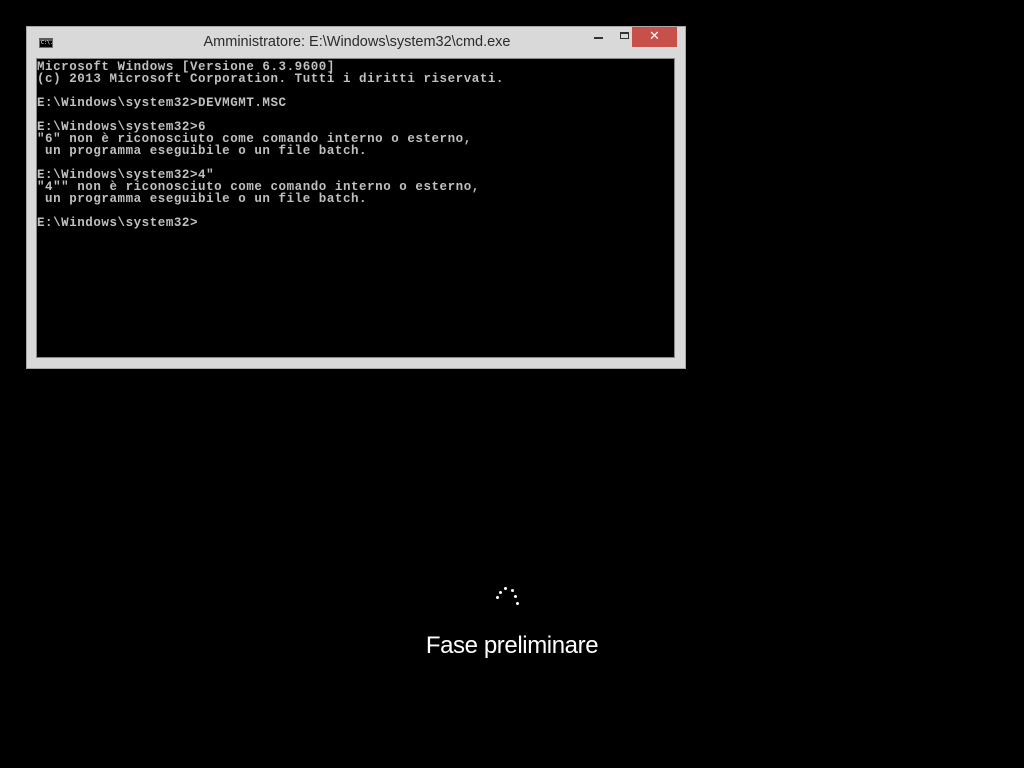 This screenshot has height=768, width=1024. I want to click on boot-status-text: Fase preliminare, so click(512, 645).